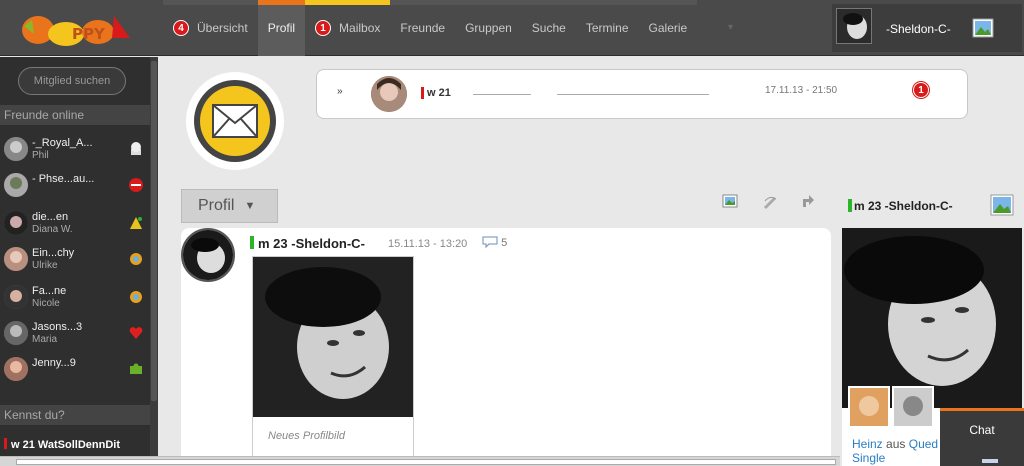 The width and height of the screenshot is (1024, 466). Describe the element at coordinates (235, 121) in the screenshot. I see `mailbox-envelope-icon` at that location.